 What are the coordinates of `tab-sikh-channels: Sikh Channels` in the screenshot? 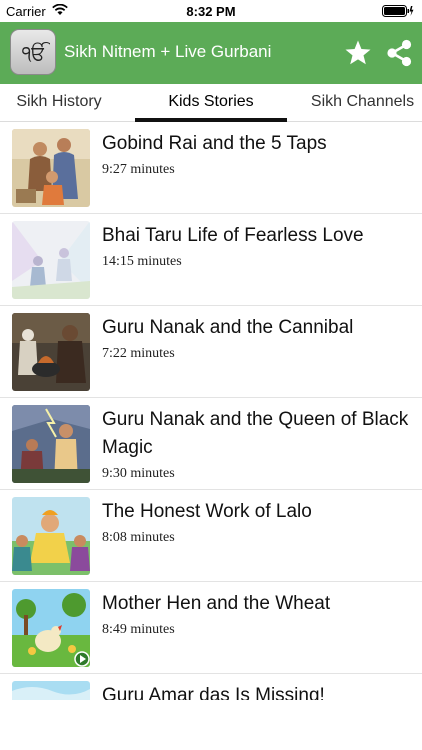 It's located at (362, 102).